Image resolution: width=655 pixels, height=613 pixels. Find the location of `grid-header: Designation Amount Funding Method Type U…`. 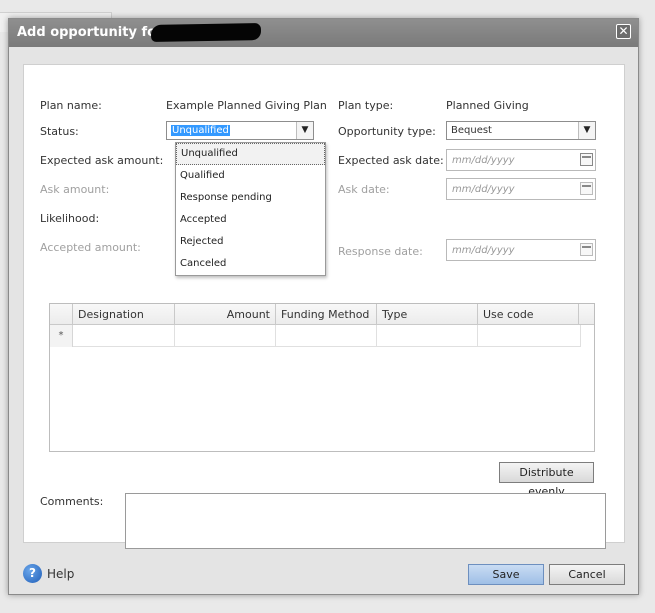

grid-header: Designation Amount Funding Method Type U… is located at coordinates (322, 314).